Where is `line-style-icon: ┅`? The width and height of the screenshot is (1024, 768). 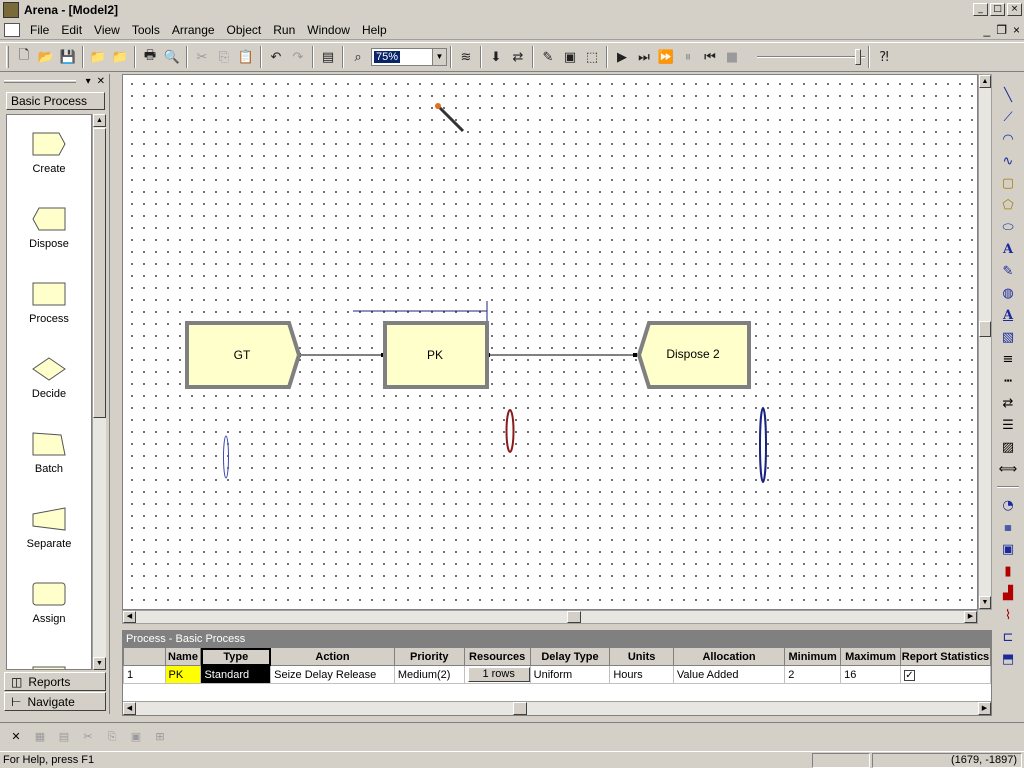 line-style-icon: ┅ is located at coordinates (1008, 381).